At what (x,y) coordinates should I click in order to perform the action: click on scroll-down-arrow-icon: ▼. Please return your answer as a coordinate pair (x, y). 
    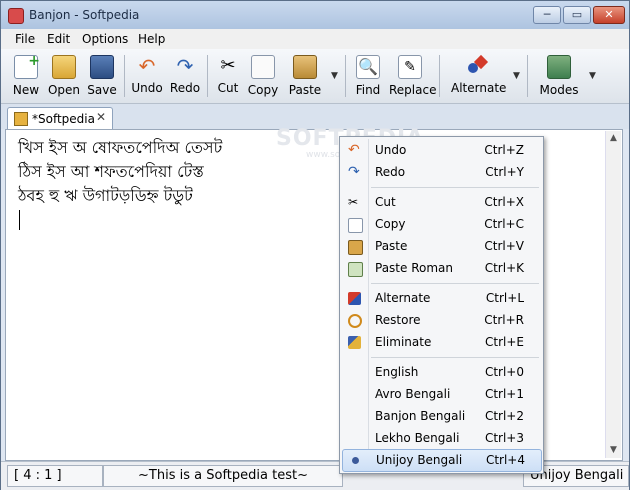
    Looking at the image, I should click on (613, 450).